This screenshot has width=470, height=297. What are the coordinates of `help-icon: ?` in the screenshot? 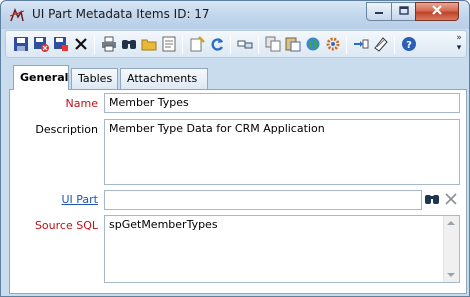 It's located at (409, 45).